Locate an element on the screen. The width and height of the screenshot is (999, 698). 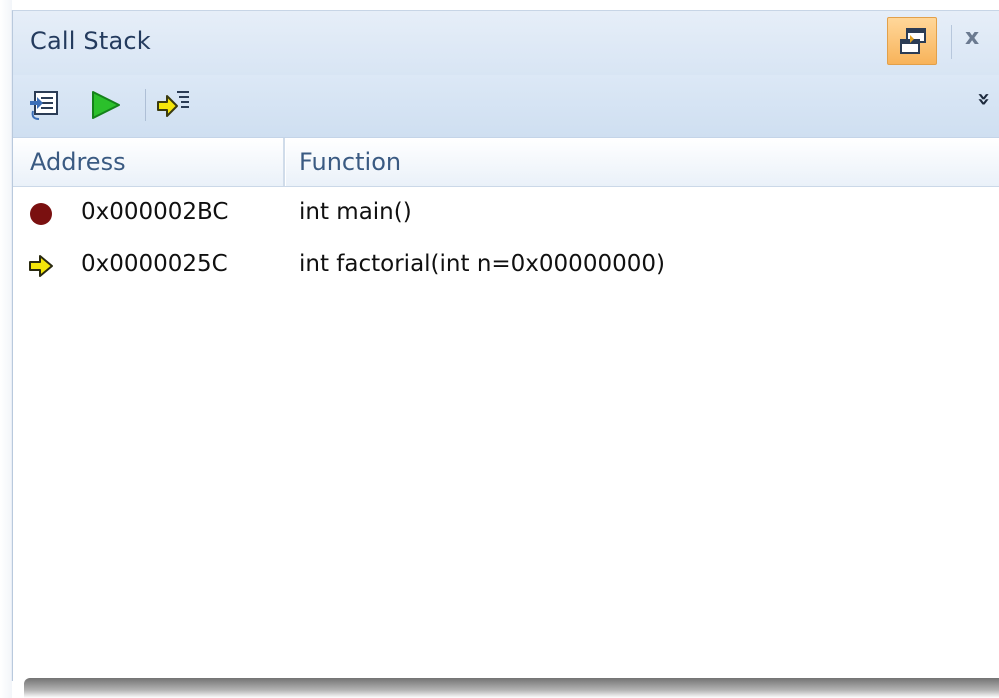
address-cell: 0x0000025C is located at coordinates (154, 264).